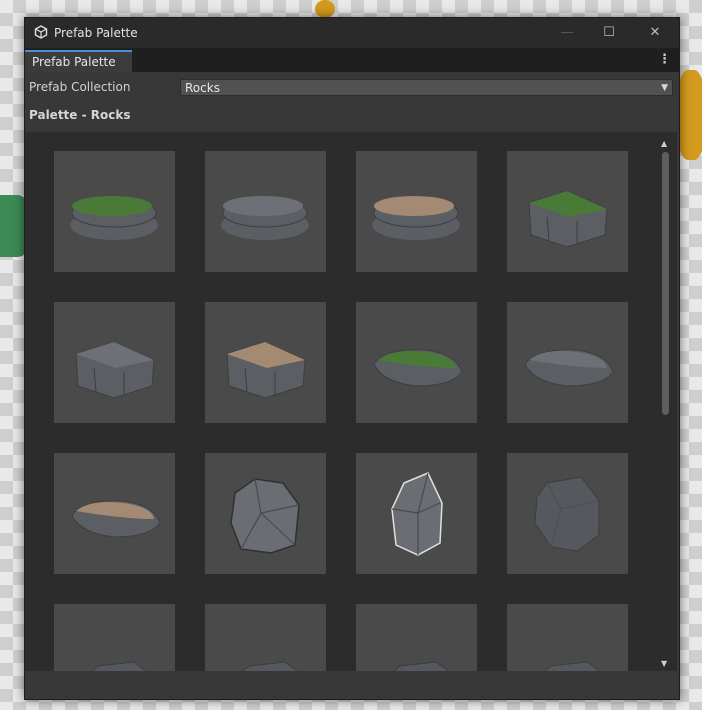  I want to click on maximize-button: ☐, so click(609, 33).